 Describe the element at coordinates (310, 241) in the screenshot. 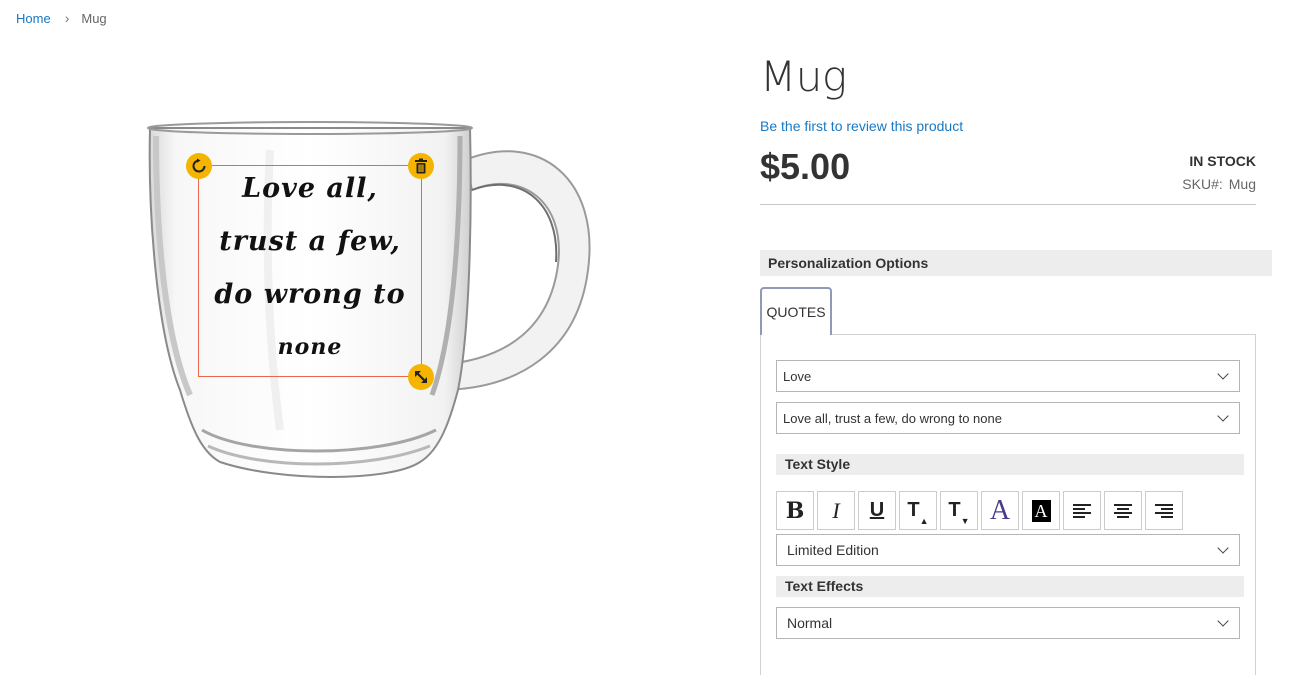

I see `quote-line: trust a few,` at that location.